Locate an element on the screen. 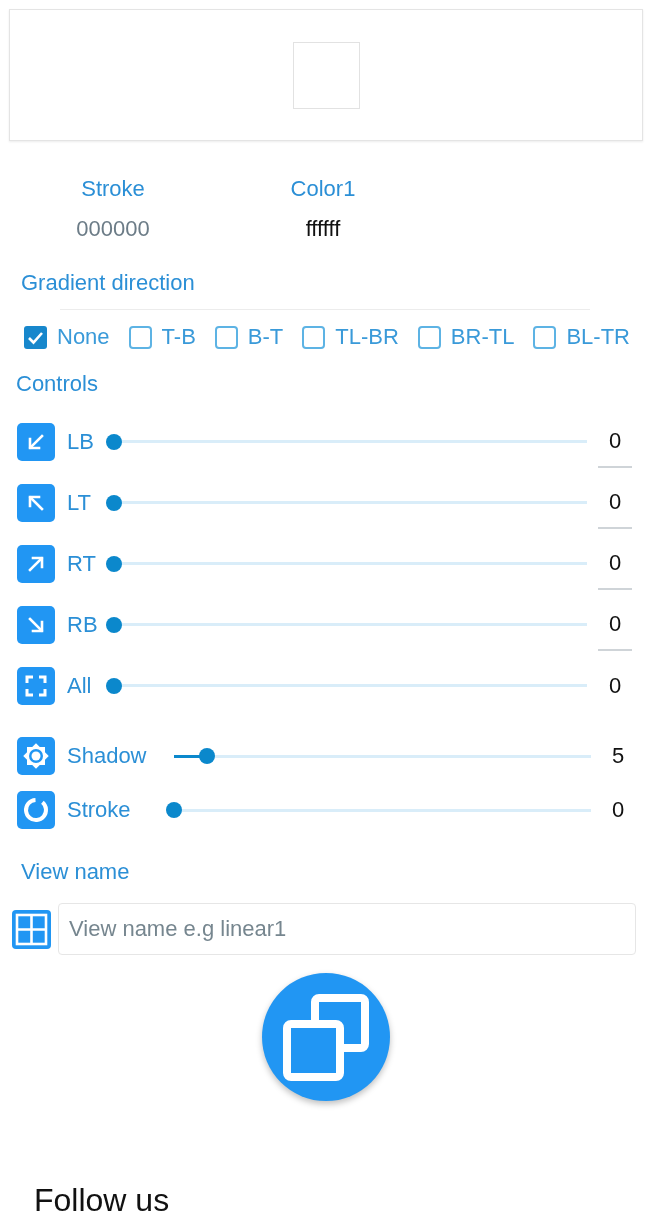  corner-brackets-icon is located at coordinates (36, 685).